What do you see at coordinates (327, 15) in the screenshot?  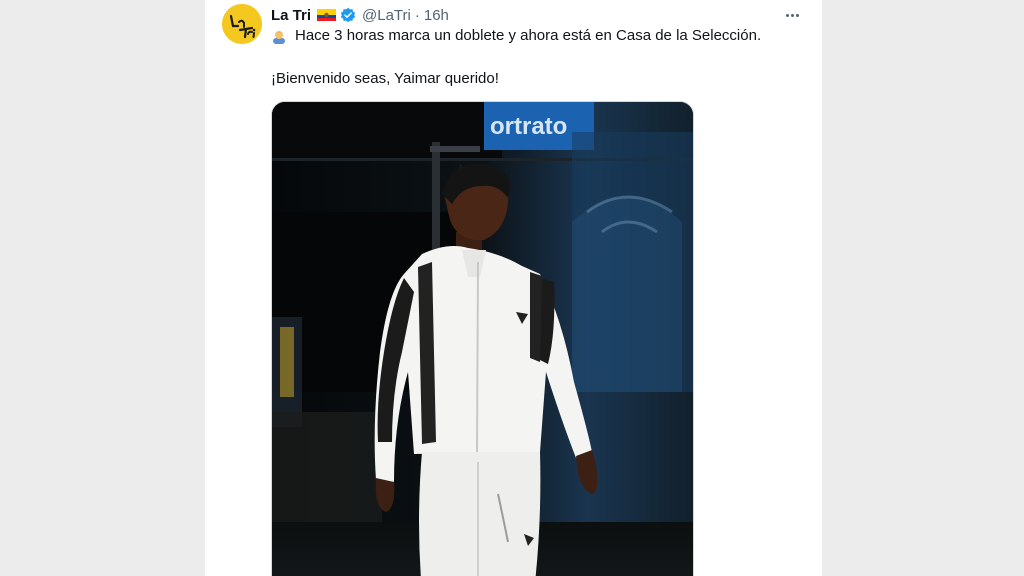 I see `ecuador-flag-icon` at bounding box center [327, 15].